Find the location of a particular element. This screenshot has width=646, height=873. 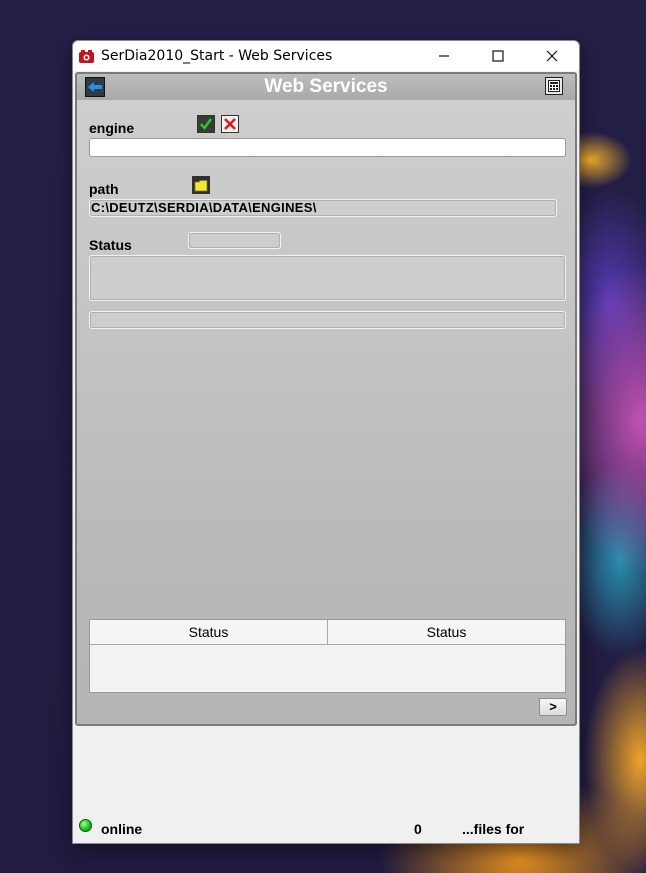

minimize-button is located at coordinates (444, 56).